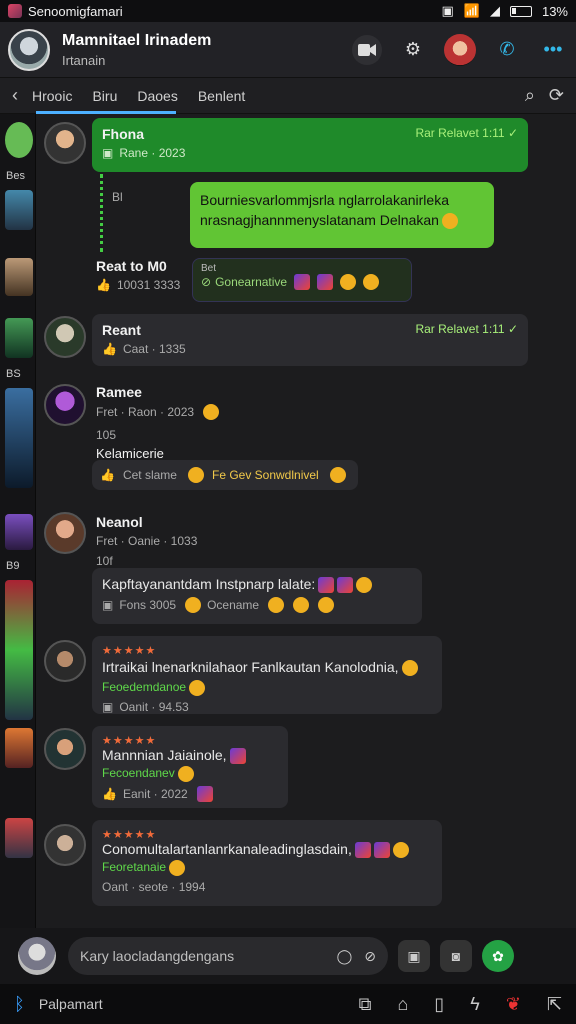  I want to click on contact-avatar, so click(460, 49).